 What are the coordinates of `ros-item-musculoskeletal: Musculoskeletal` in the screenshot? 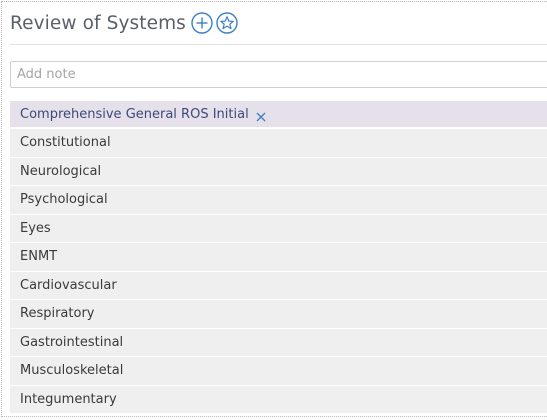 It's located at (278, 371).